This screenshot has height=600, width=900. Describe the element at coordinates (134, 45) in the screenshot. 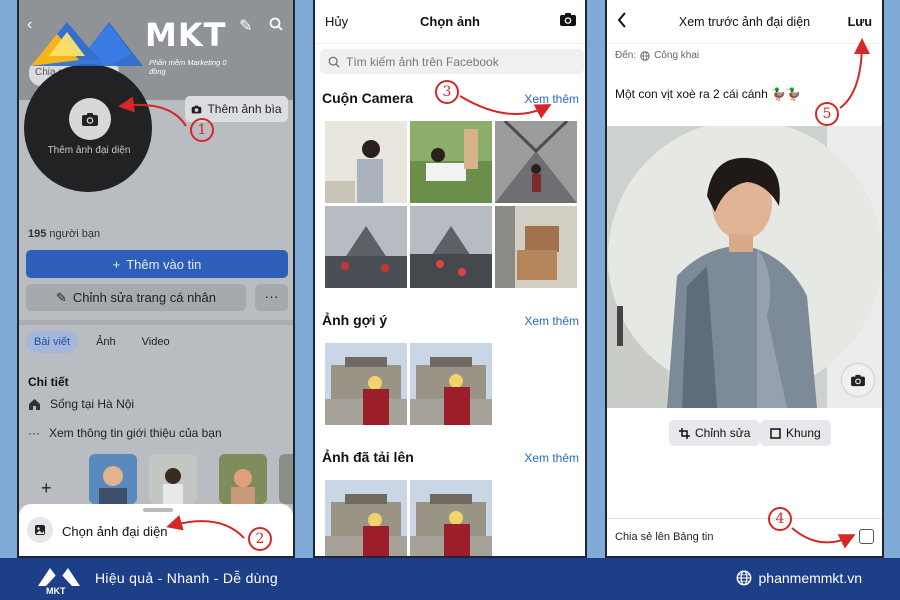

I see `mkt-logo: MKT Phần mềm Marketing 0 đồng` at that location.